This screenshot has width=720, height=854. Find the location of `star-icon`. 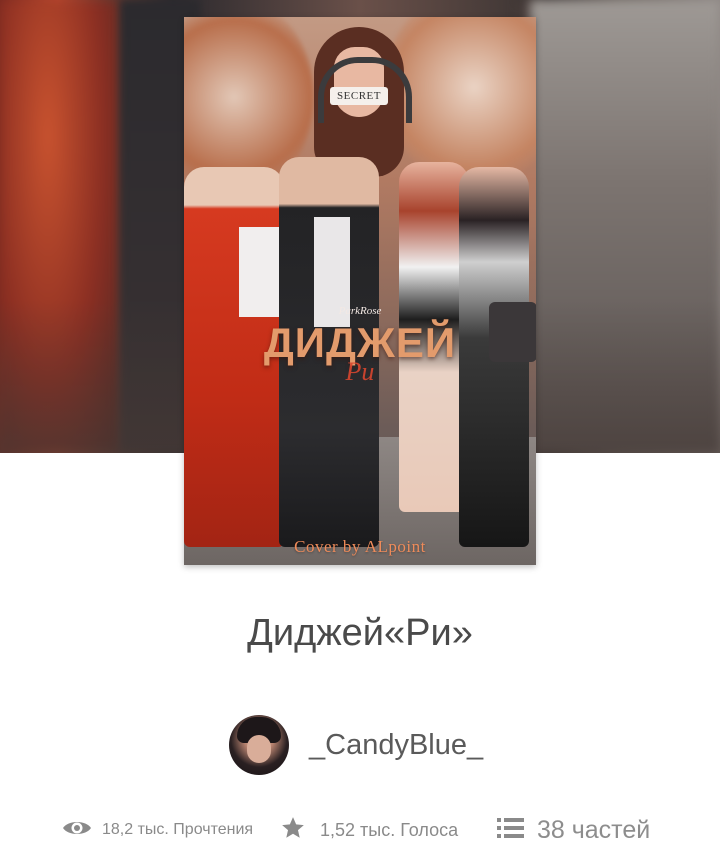

star-icon is located at coordinates (293, 830).